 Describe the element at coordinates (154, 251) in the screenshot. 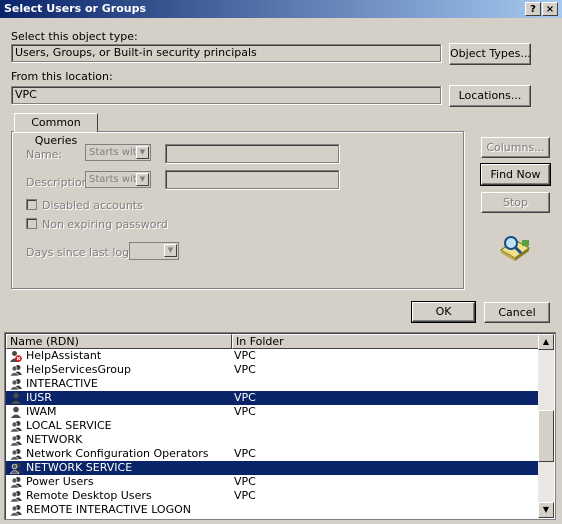

I see `days-since-logon-select: ▼` at that location.